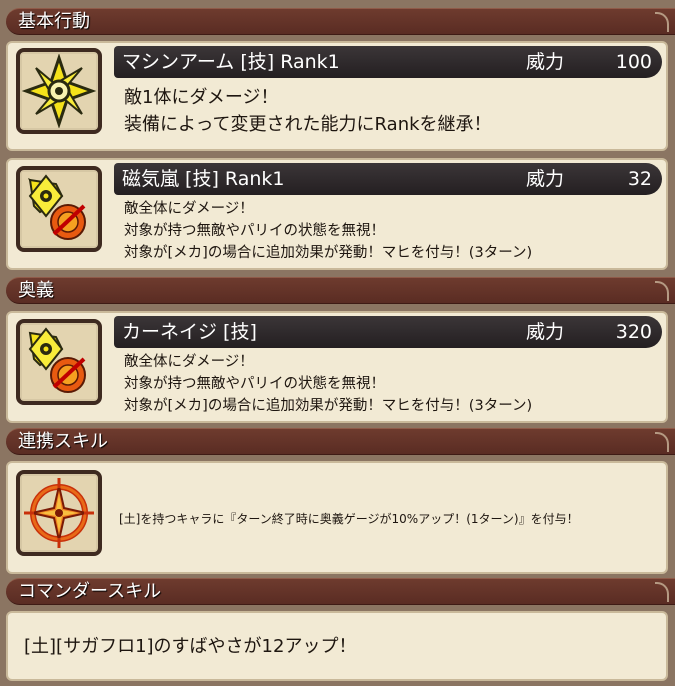 This screenshot has width=675, height=686. What do you see at coordinates (639, 179) in the screenshot?
I see `power-value: 32` at bounding box center [639, 179].